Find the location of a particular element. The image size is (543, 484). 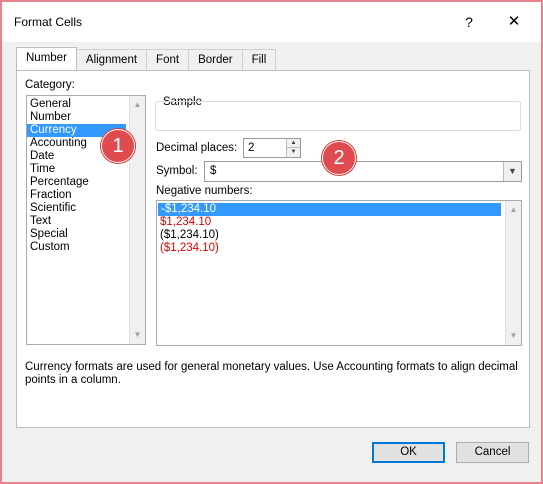

category-item: Text is located at coordinates (86, 221).